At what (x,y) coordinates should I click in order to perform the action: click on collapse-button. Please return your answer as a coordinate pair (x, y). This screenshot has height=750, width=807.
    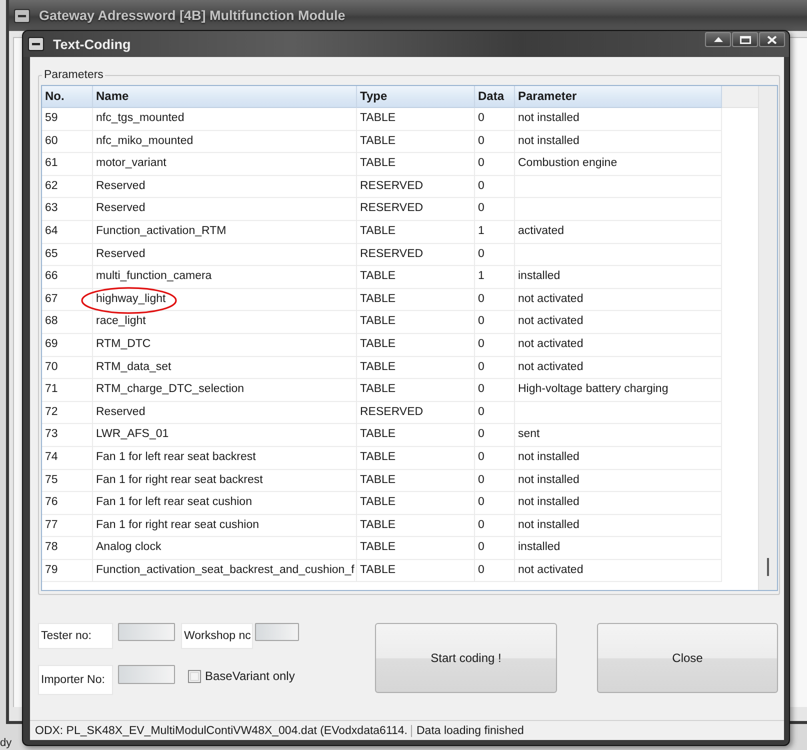
    Looking at the image, I should click on (718, 39).